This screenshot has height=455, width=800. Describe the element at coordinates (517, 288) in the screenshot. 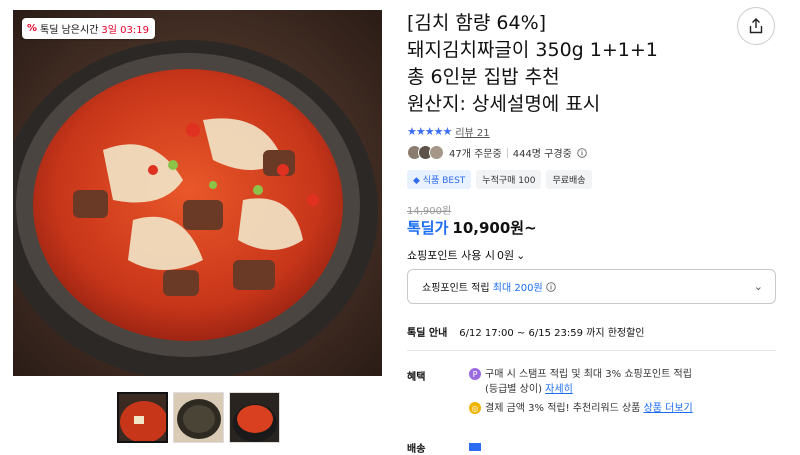

I see `point-accrual-max: 최대 200원` at that location.